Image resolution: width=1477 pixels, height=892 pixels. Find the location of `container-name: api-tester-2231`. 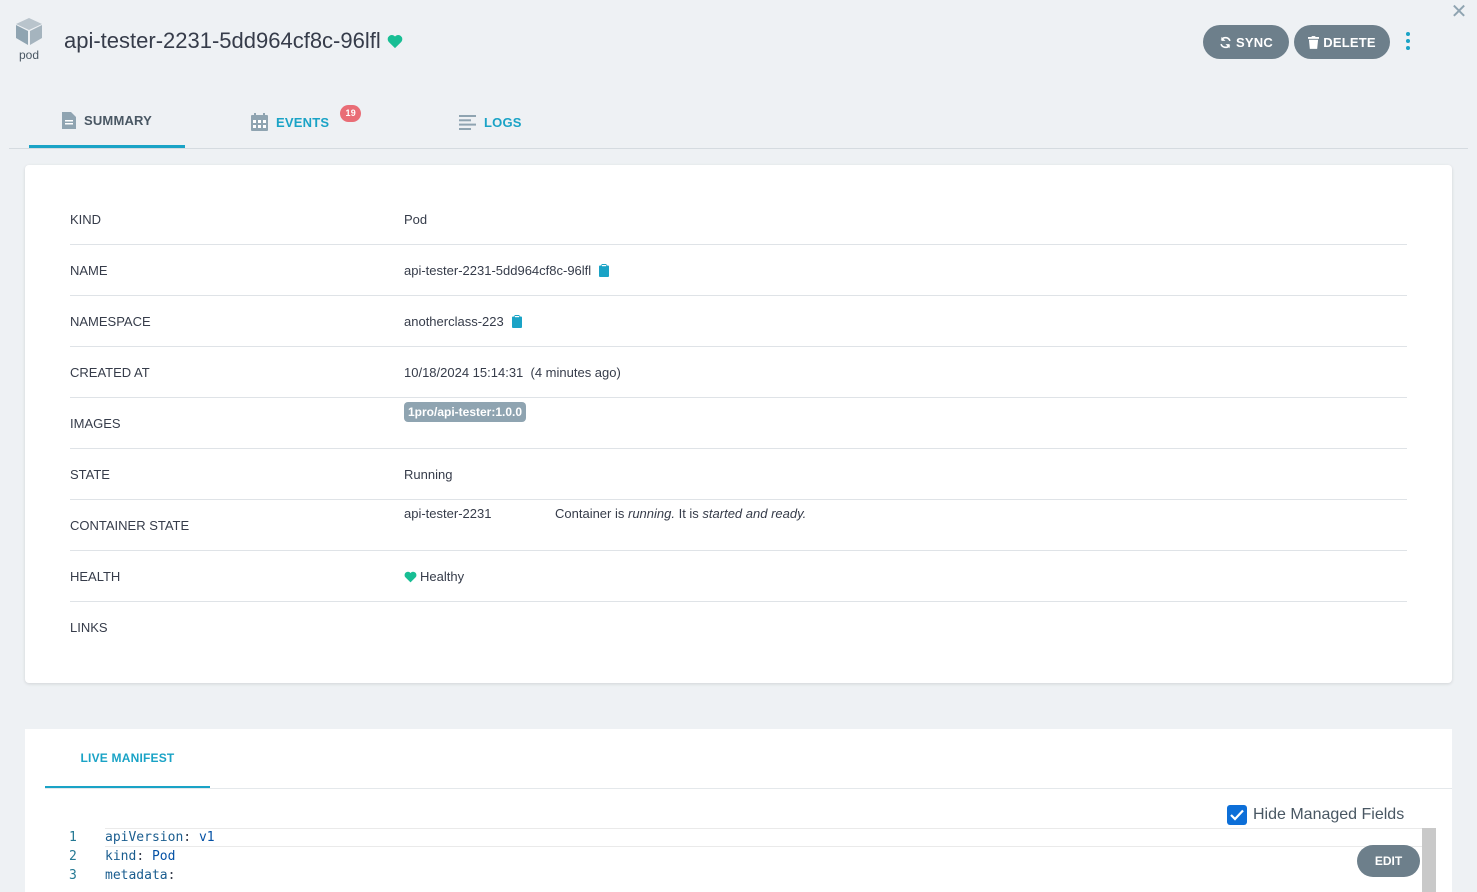

container-name: api-tester-2231 is located at coordinates (448, 513).